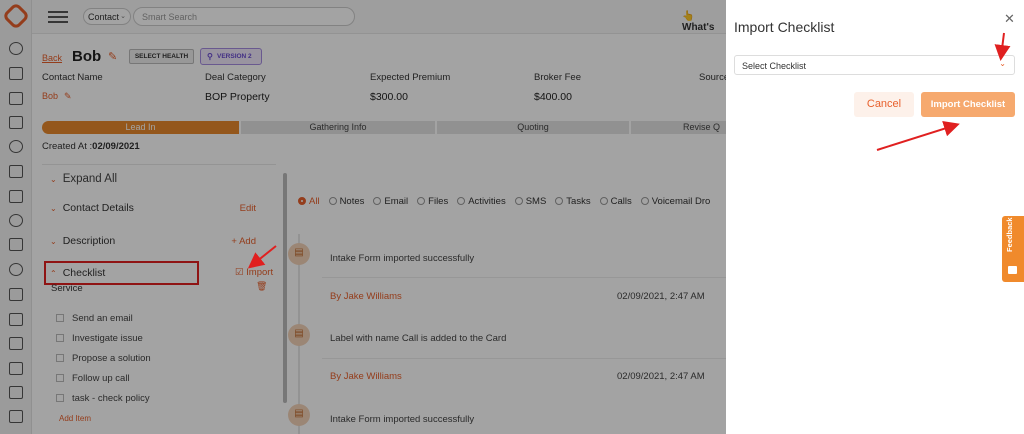 The height and width of the screenshot is (434, 1024). What do you see at coordinates (1002, 63) in the screenshot?
I see `chevron-down-icon: ⌄` at bounding box center [1002, 63].